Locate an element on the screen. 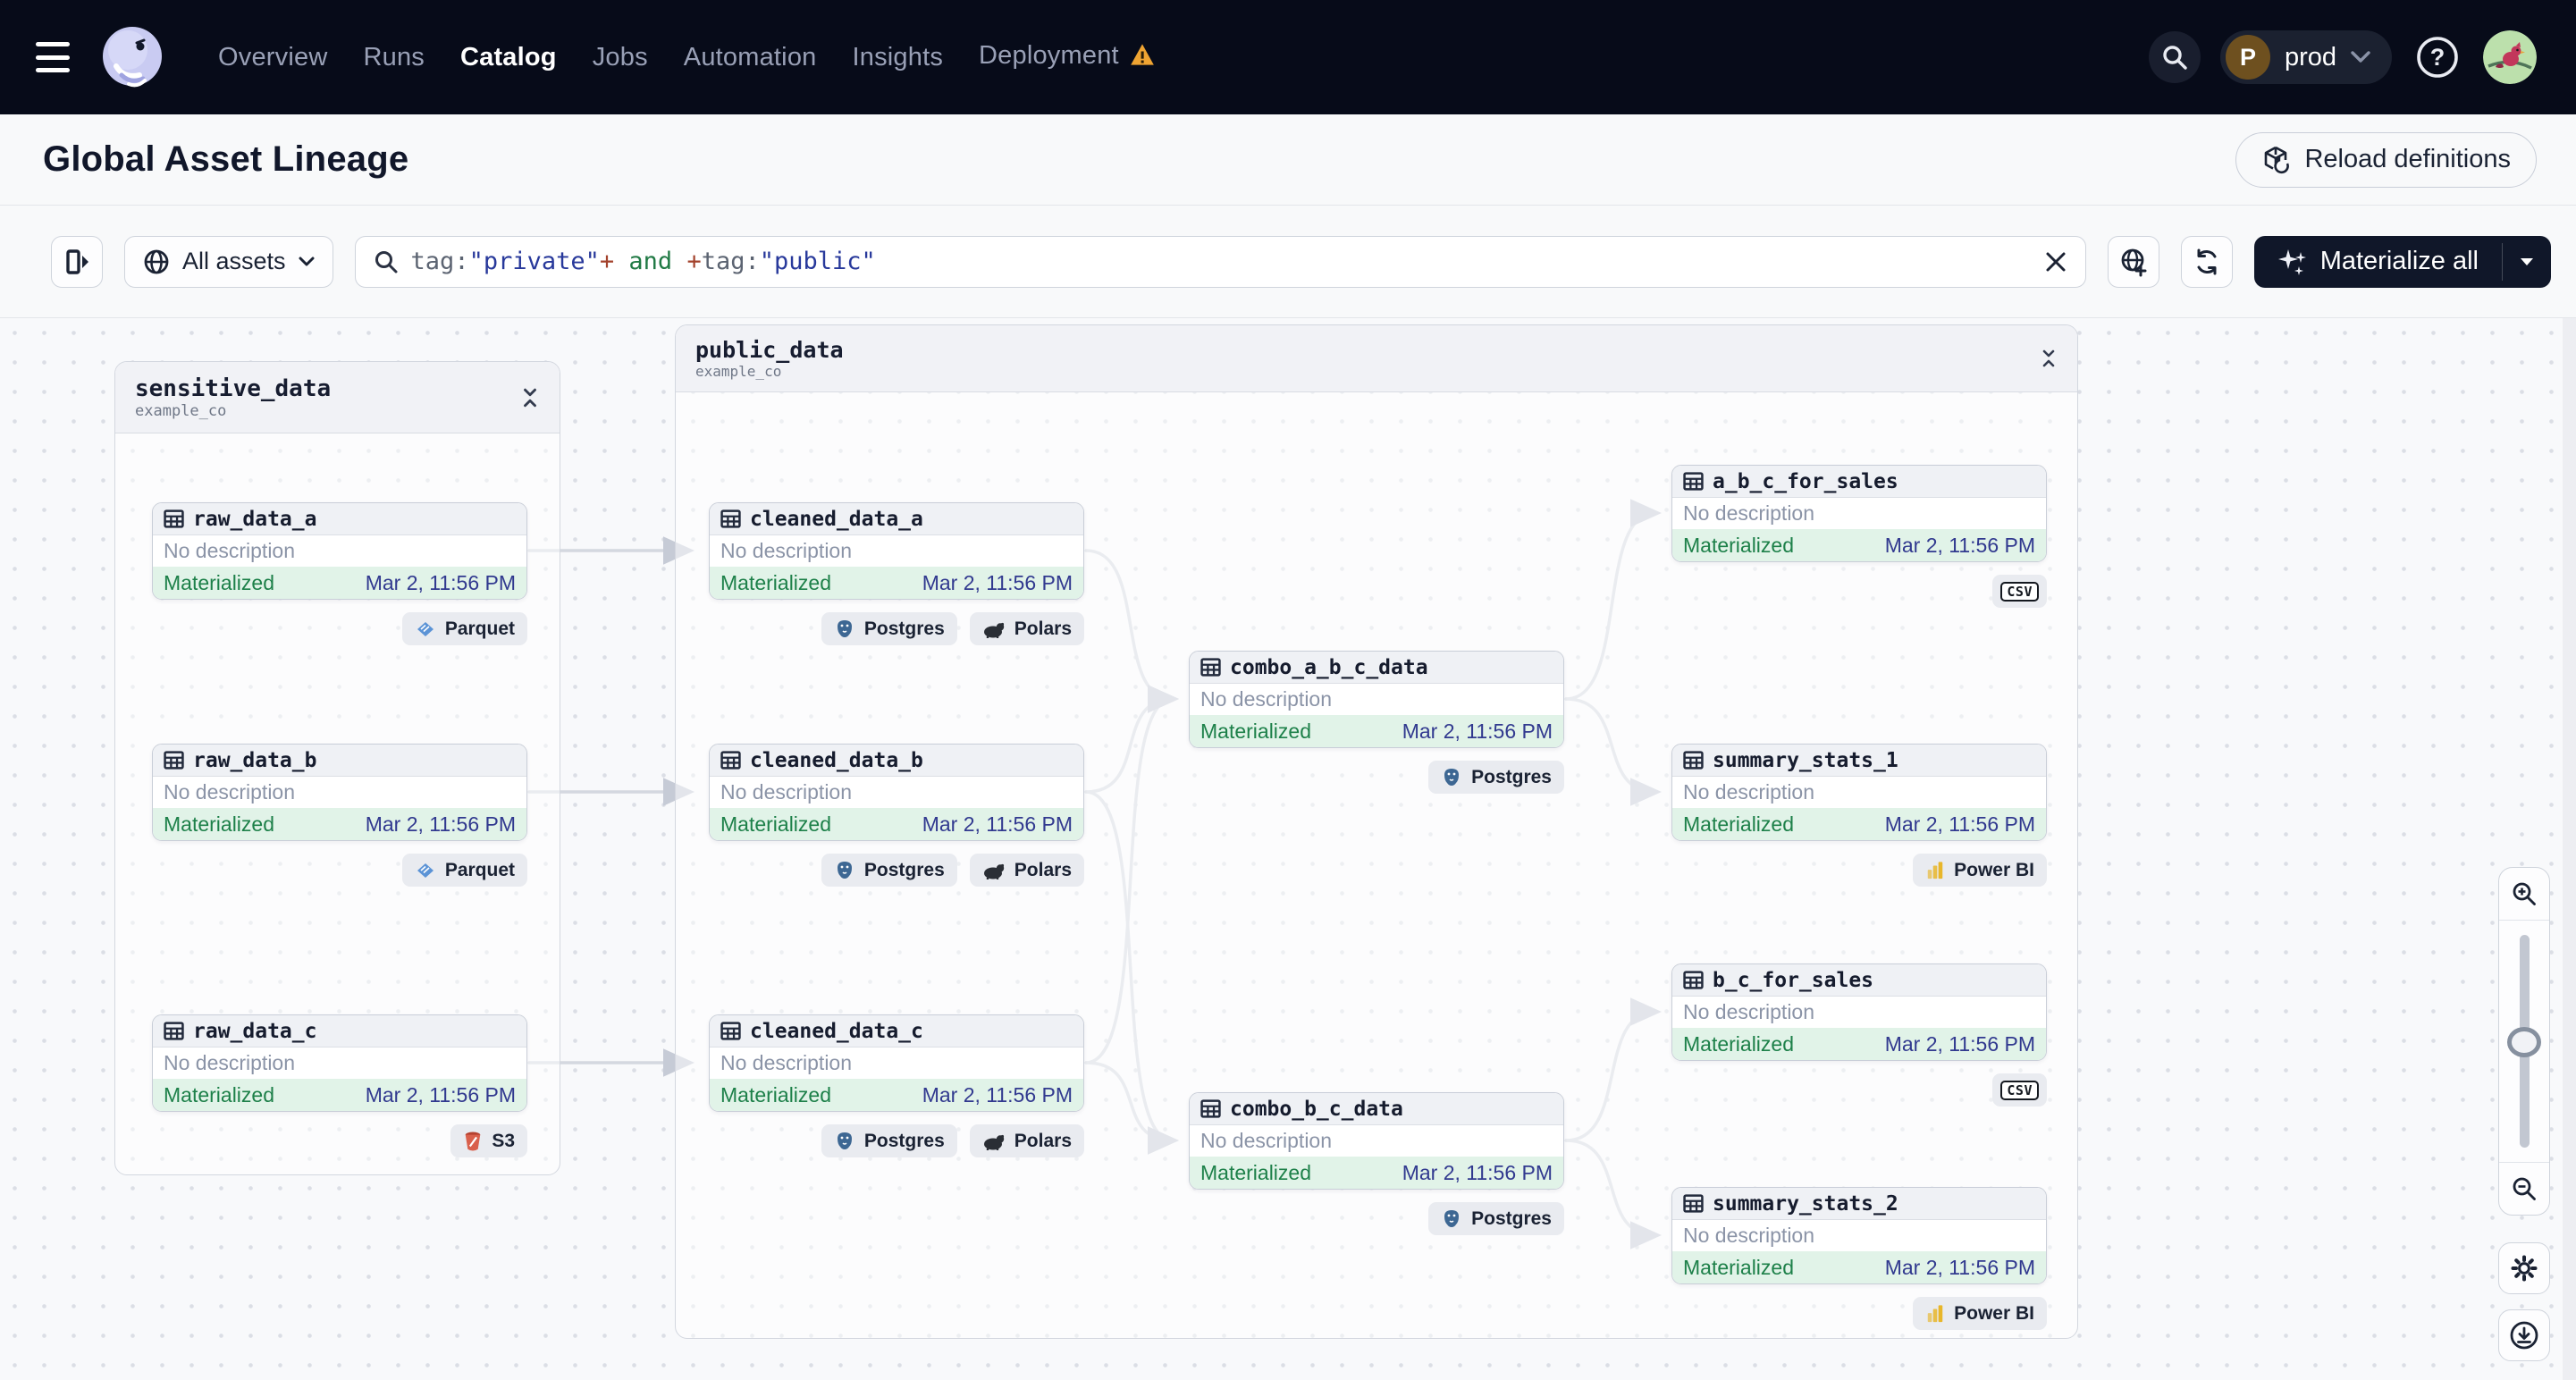 This screenshot has height=1380, width=2576. menu-icon is located at coordinates (56, 57).